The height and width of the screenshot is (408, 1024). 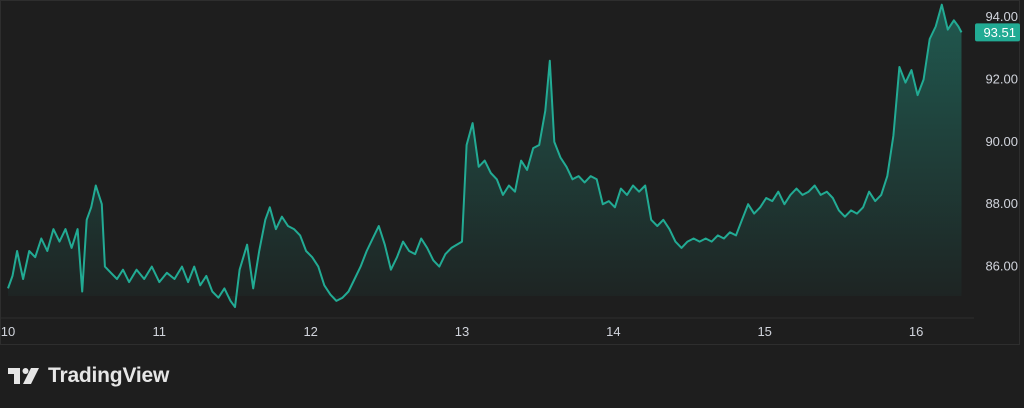 What do you see at coordinates (8, 331) in the screenshot?
I see `x-tick-label: 10` at bounding box center [8, 331].